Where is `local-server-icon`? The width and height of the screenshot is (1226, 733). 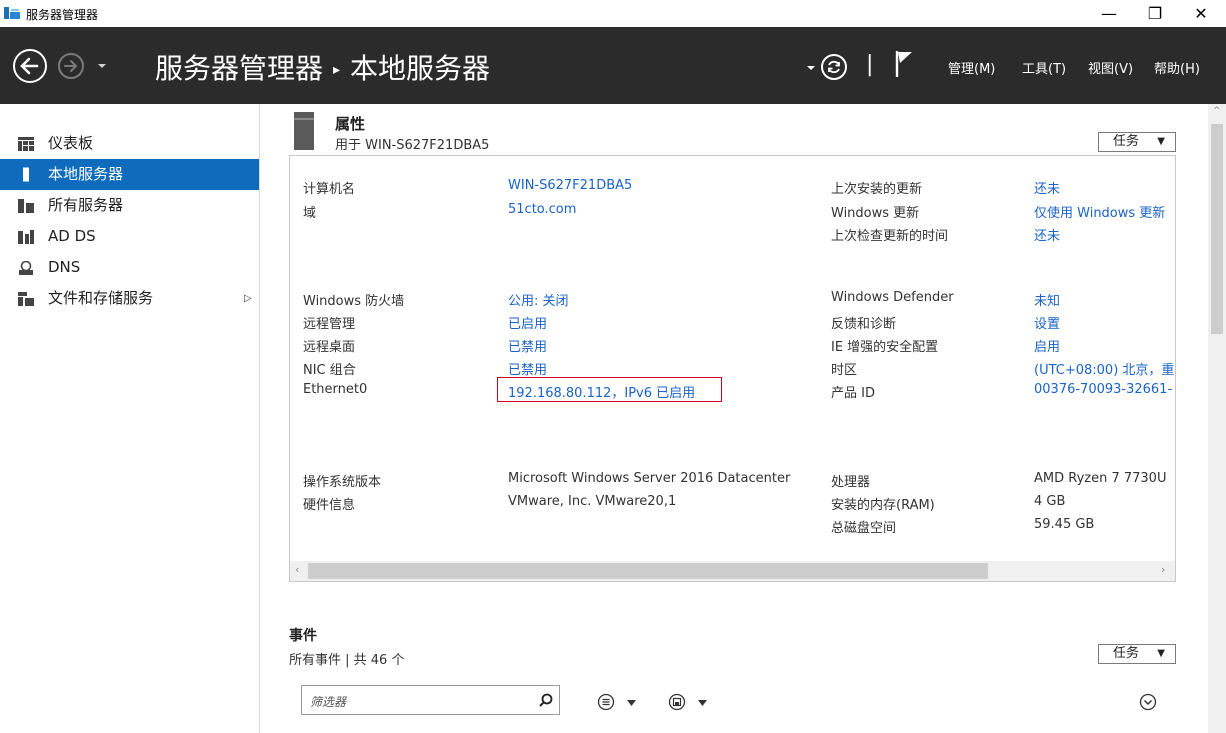 local-server-icon is located at coordinates (26, 174).